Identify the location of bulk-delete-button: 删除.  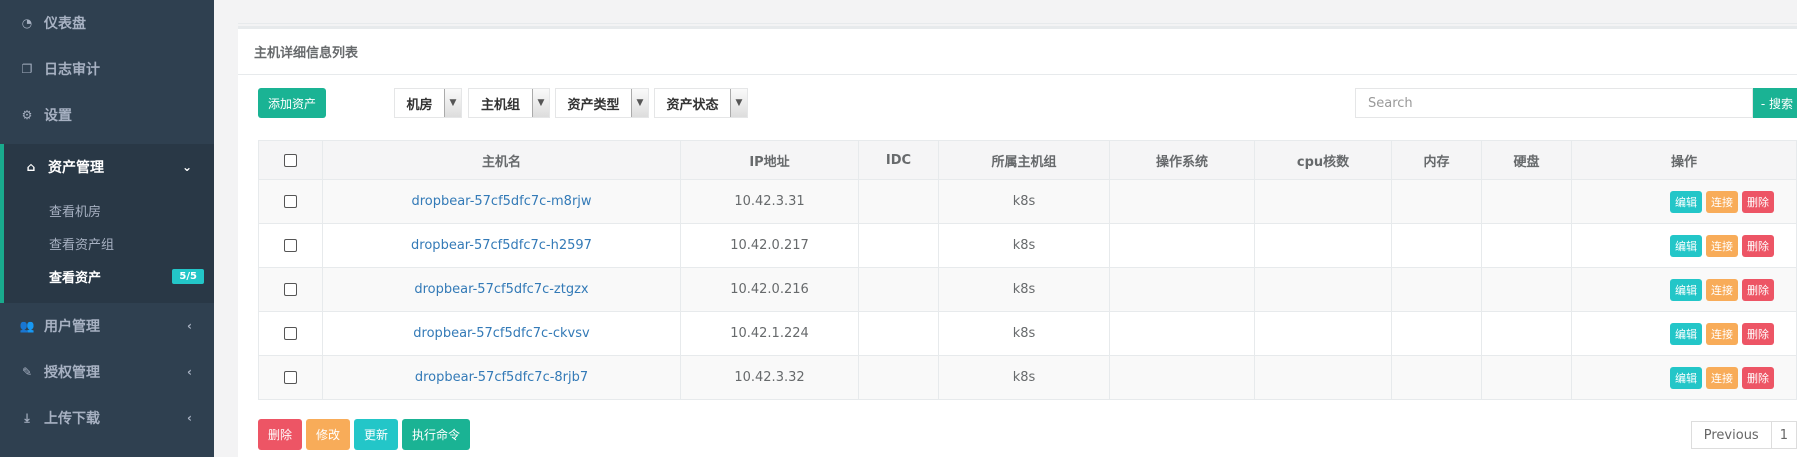
(280, 434).